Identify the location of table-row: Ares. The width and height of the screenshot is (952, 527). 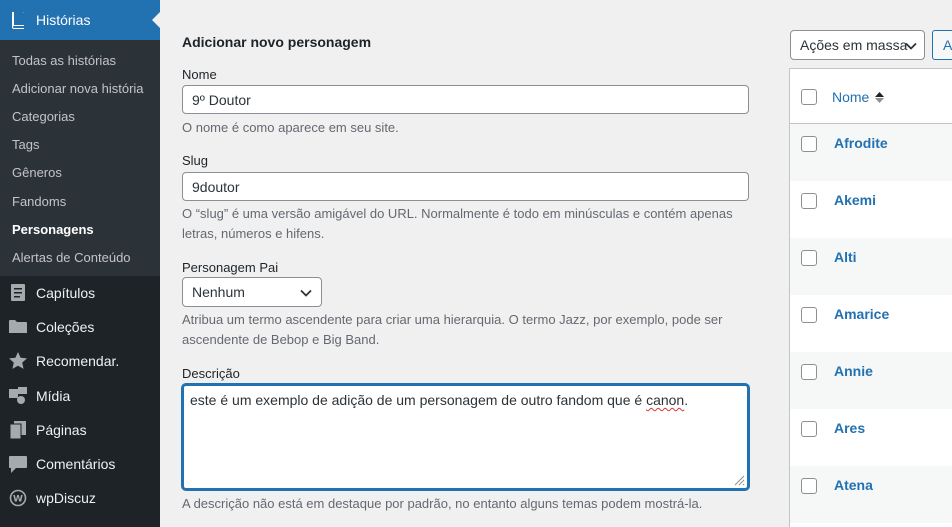
(871, 437).